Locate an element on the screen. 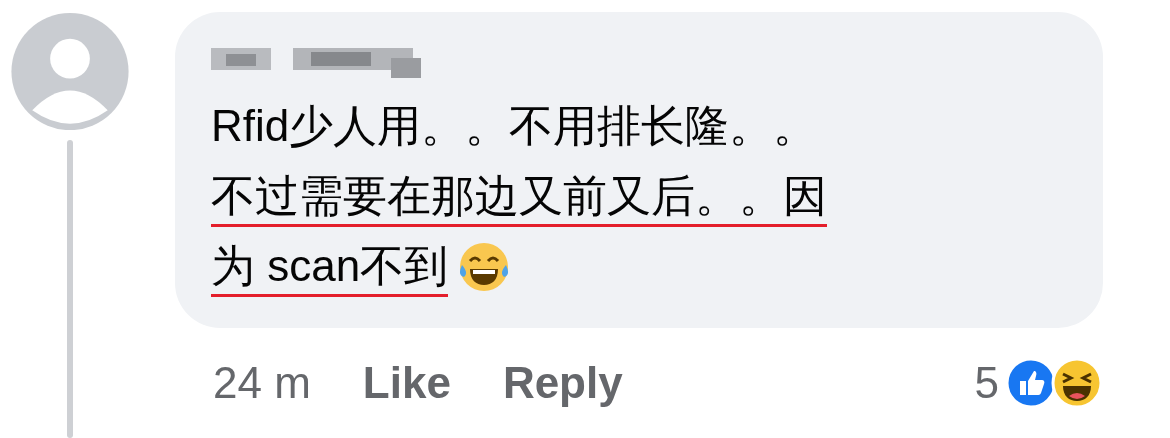 The width and height of the screenshot is (1170, 438). comment-time: 24 m is located at coordinates (262, 383).